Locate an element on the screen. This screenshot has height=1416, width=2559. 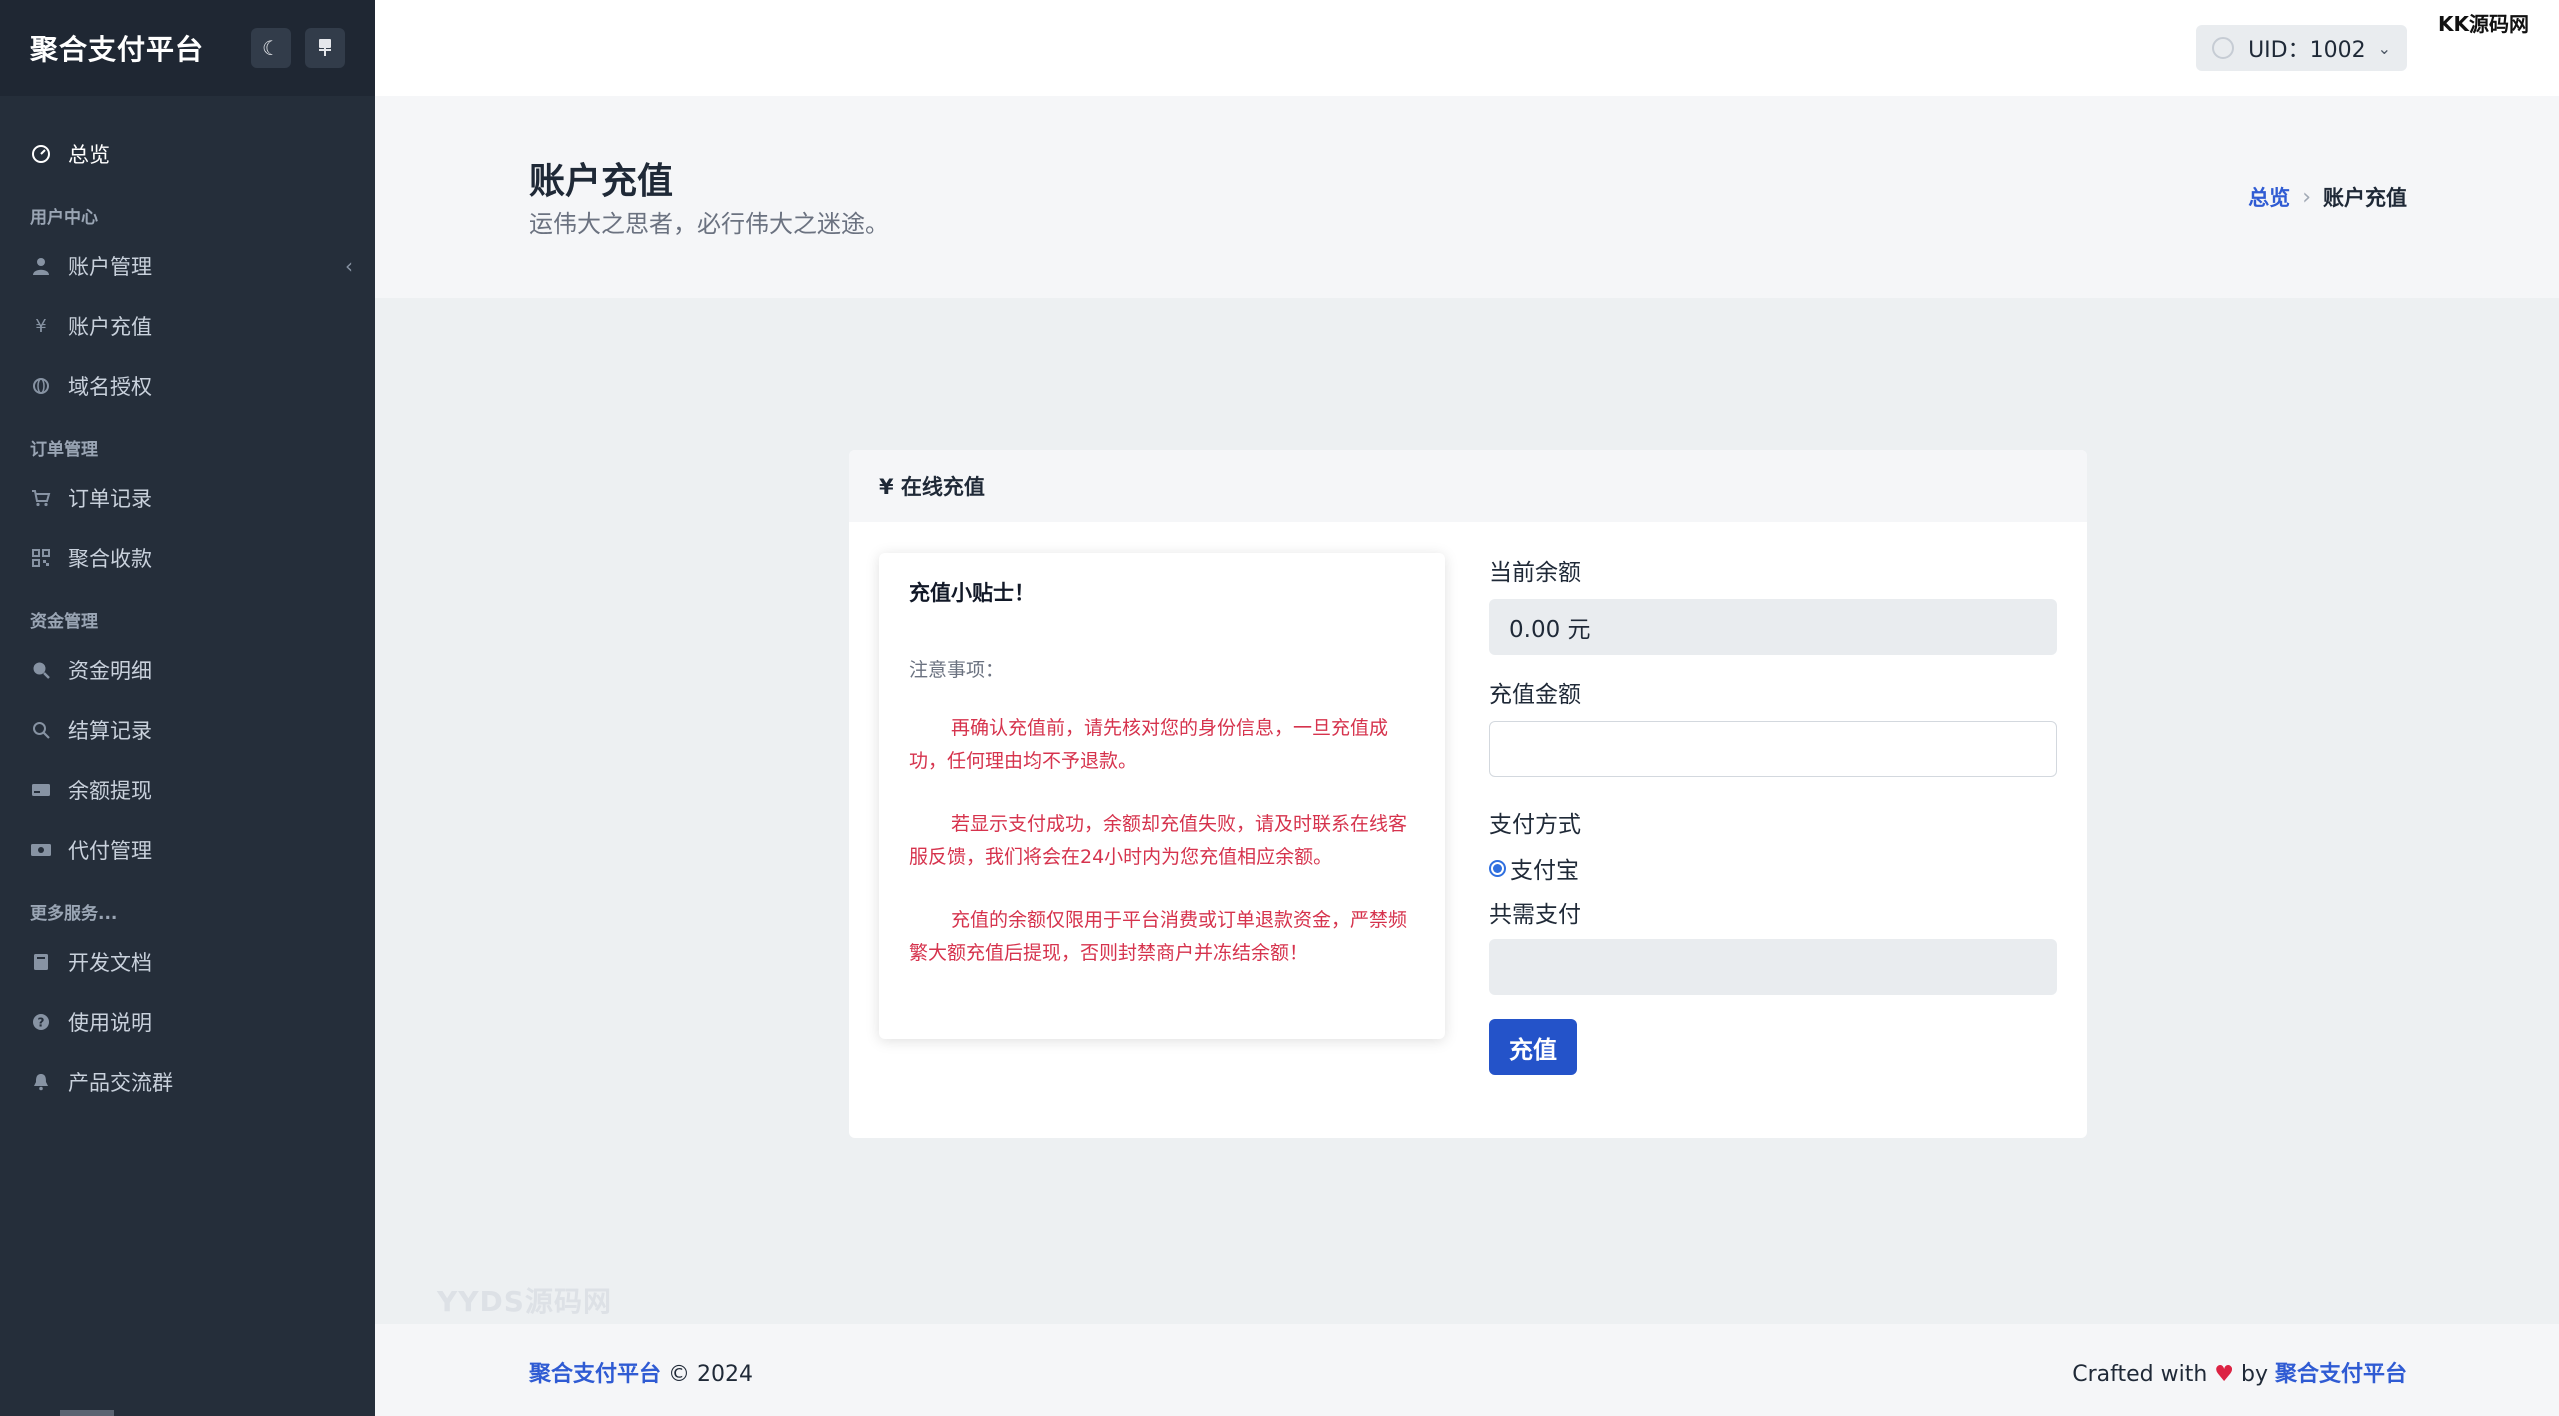
page-title: 账户充值 is located at coordinates (601, 181).